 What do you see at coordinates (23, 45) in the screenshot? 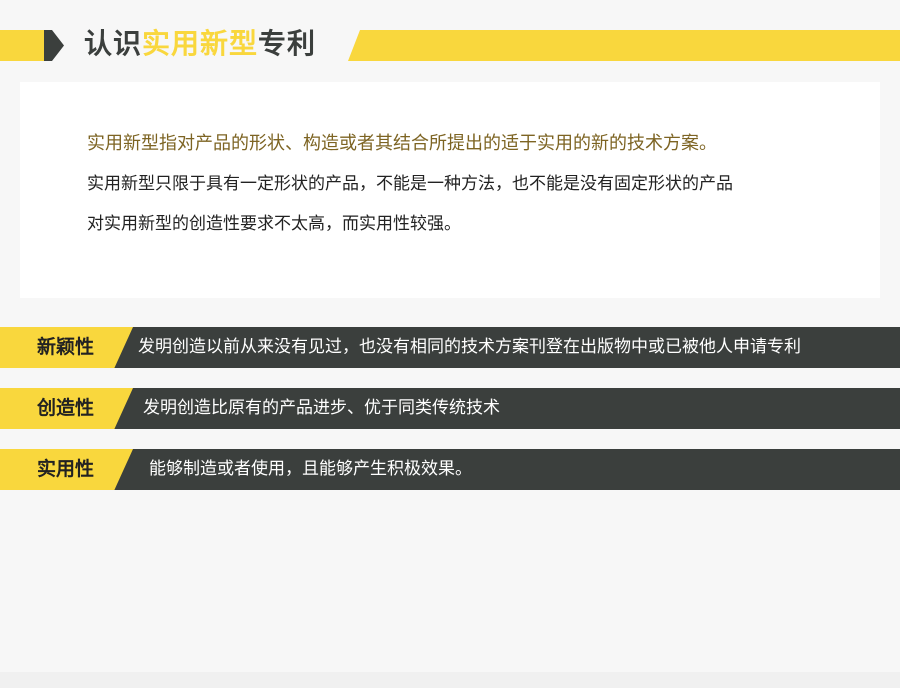
I see `header-left-bar` at bounding box center [23, 45].